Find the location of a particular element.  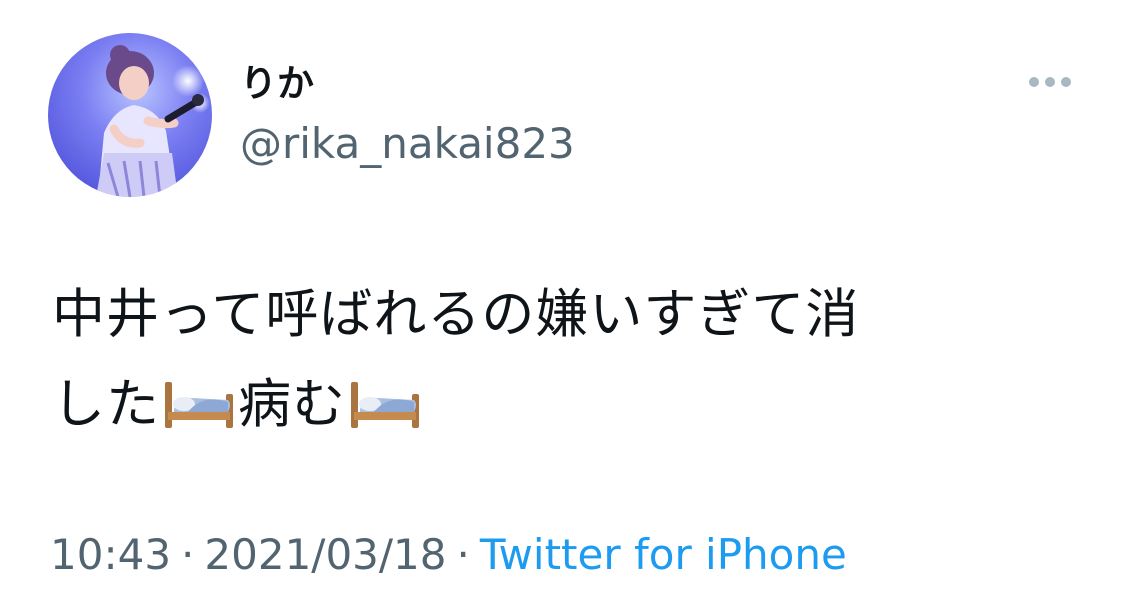

tweet-text-segment: した is located at coordinates (106, 404).